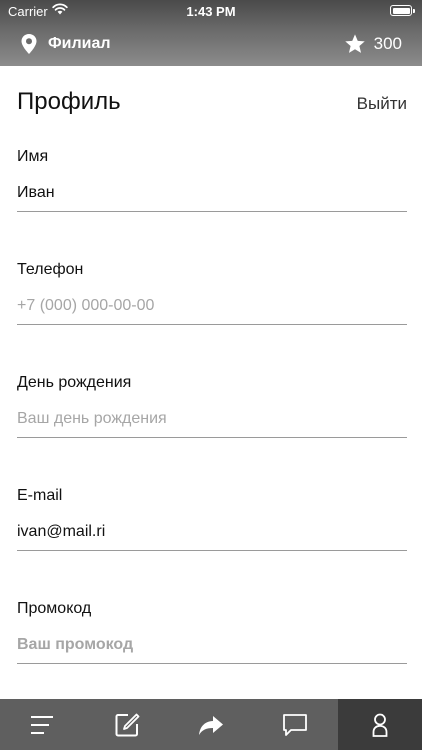 The height and width of the screenshot is (750, 422). I want to click on tab-bar, so click(211, 724).